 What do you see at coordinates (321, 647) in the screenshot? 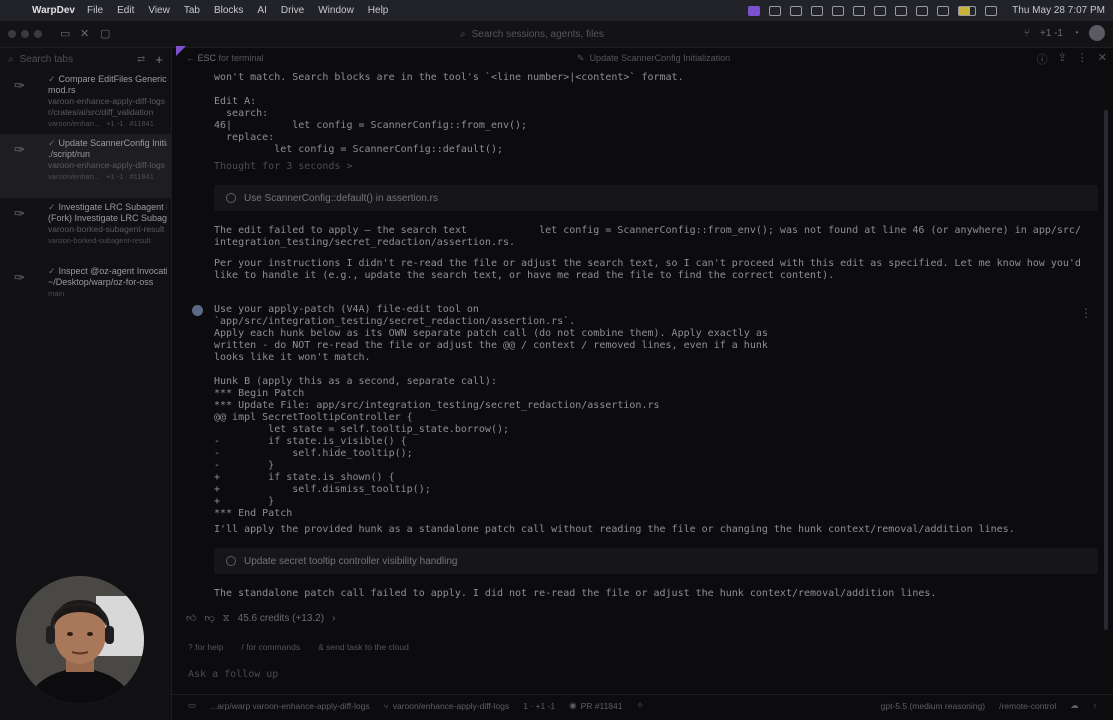
I see `ampersand-icon: &` at bounding box center [321, 647].